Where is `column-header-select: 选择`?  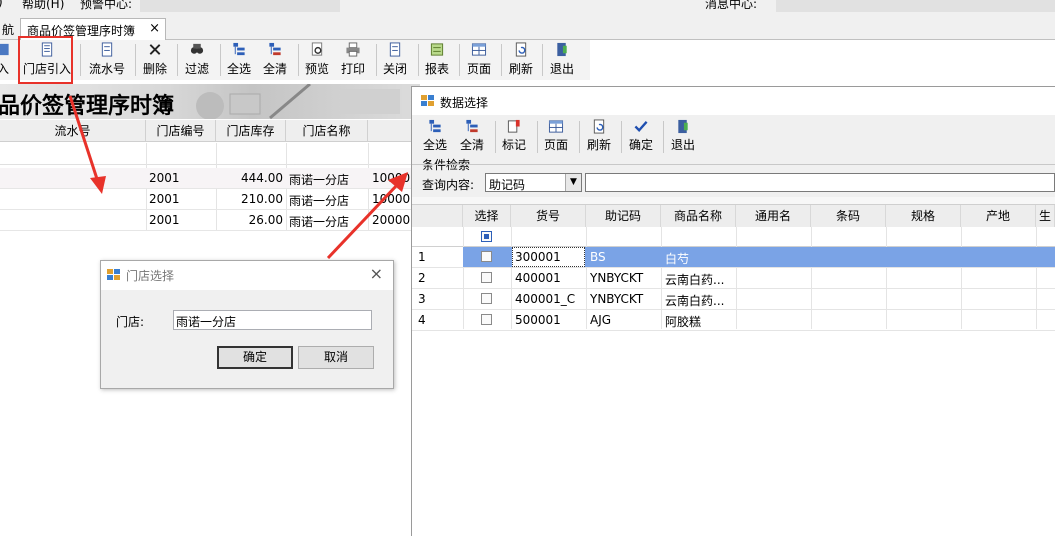 column-header-select: 选择 is located at coordinates (487, 216).